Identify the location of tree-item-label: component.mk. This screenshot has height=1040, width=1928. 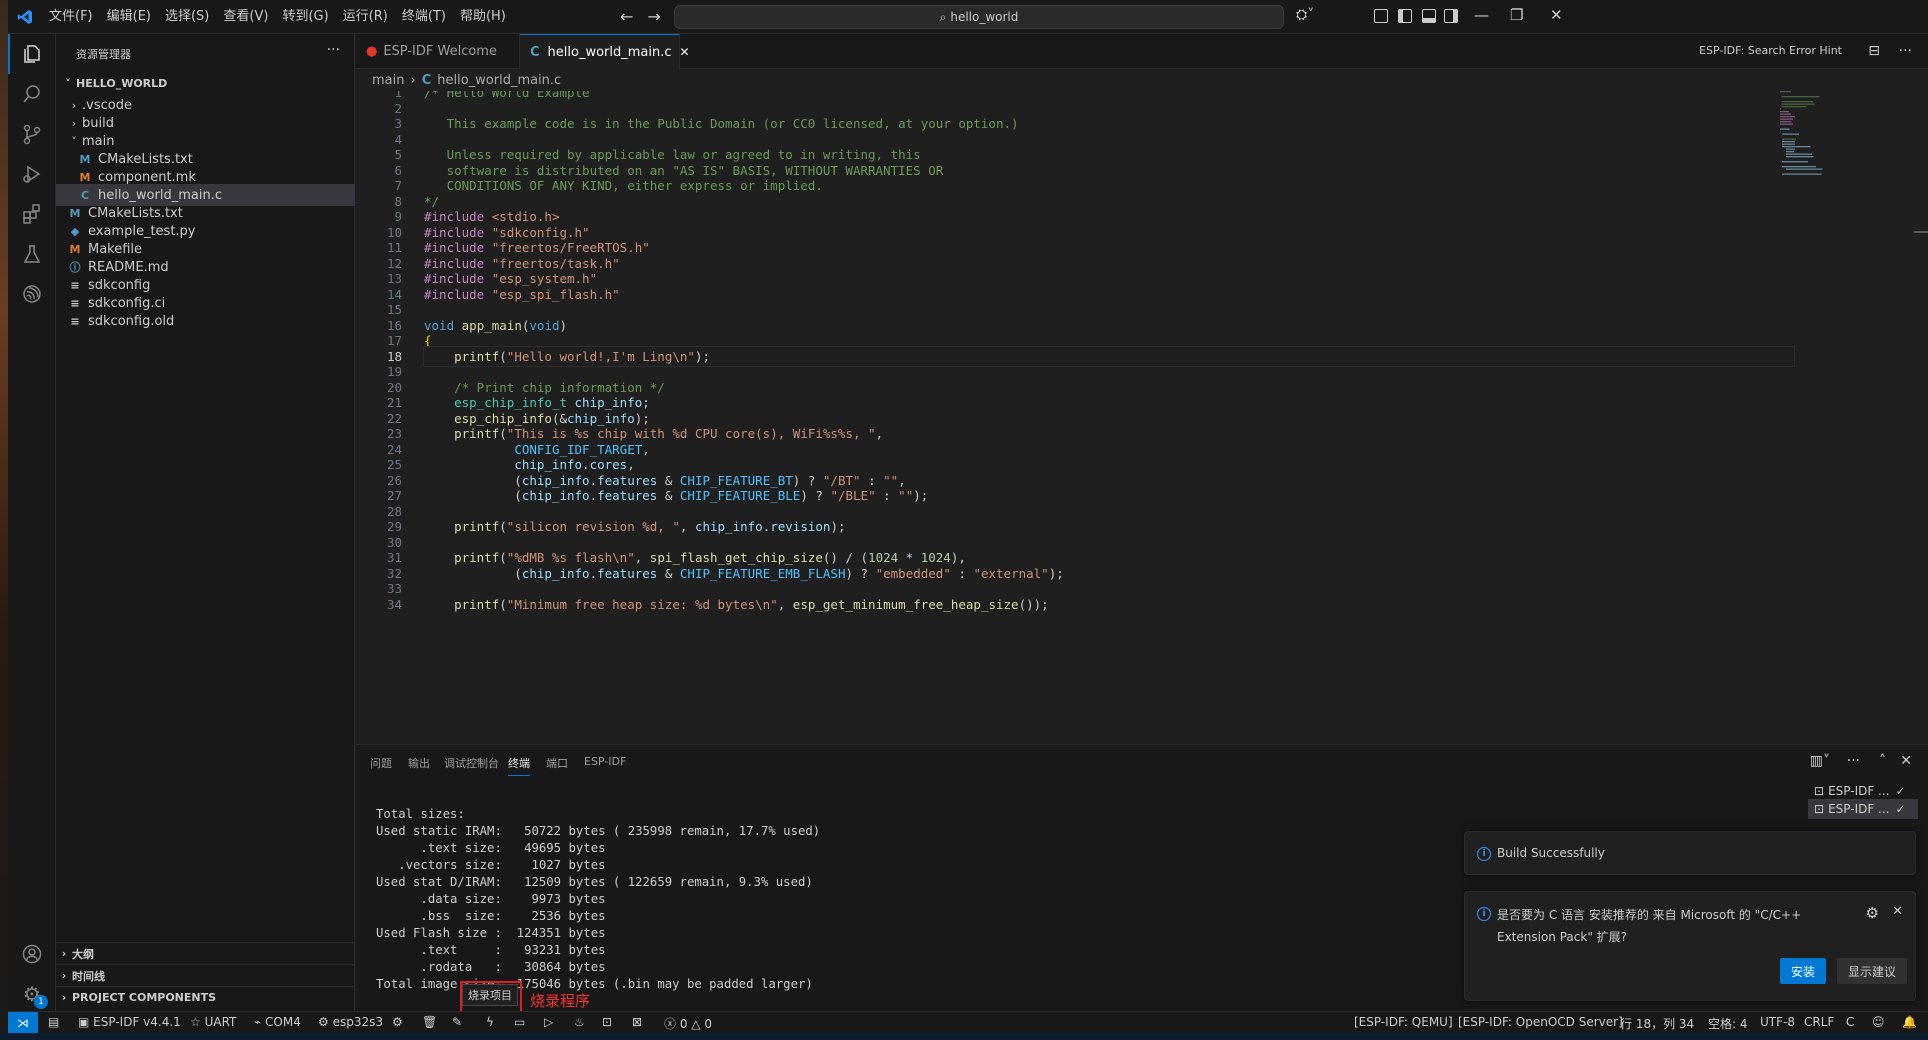
(147, 177).